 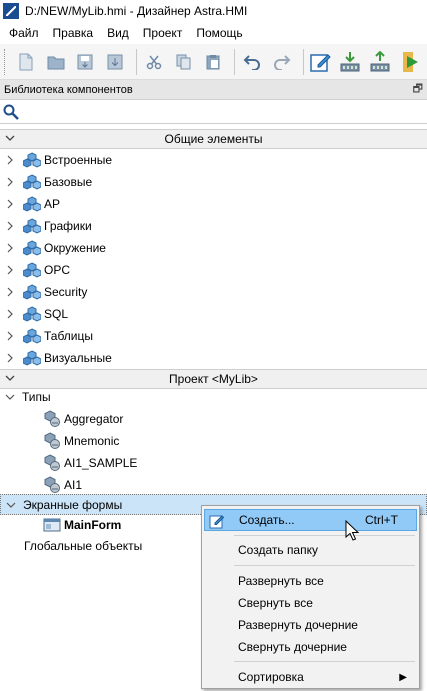 I want to click on library-item: SQL, so click(x=213, y=314).